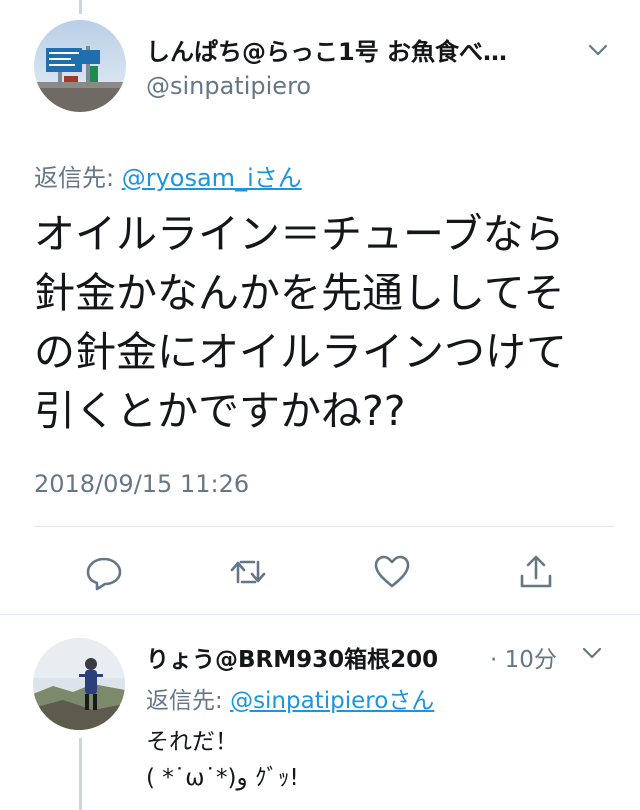 The height and width of the screenshot is (810, 640). What do you see at coordinates (324, 526) in the screenshot?
I see `divider` at bounding box center [324, 526].